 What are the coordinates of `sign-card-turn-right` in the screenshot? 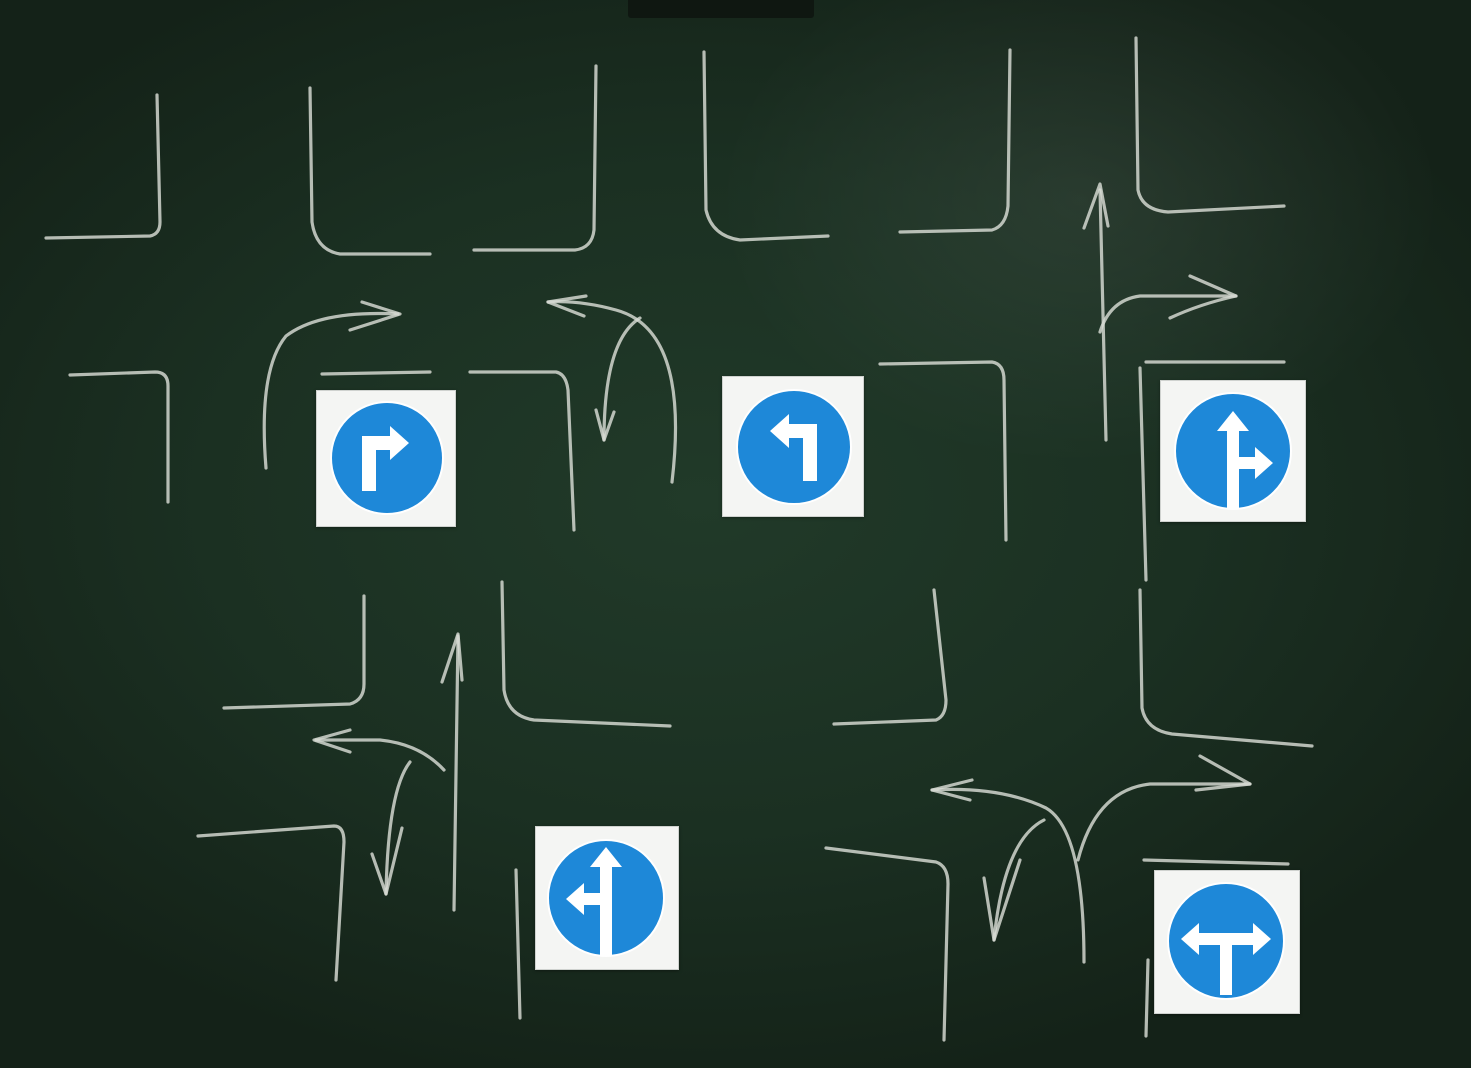 It's located at (386, 458).